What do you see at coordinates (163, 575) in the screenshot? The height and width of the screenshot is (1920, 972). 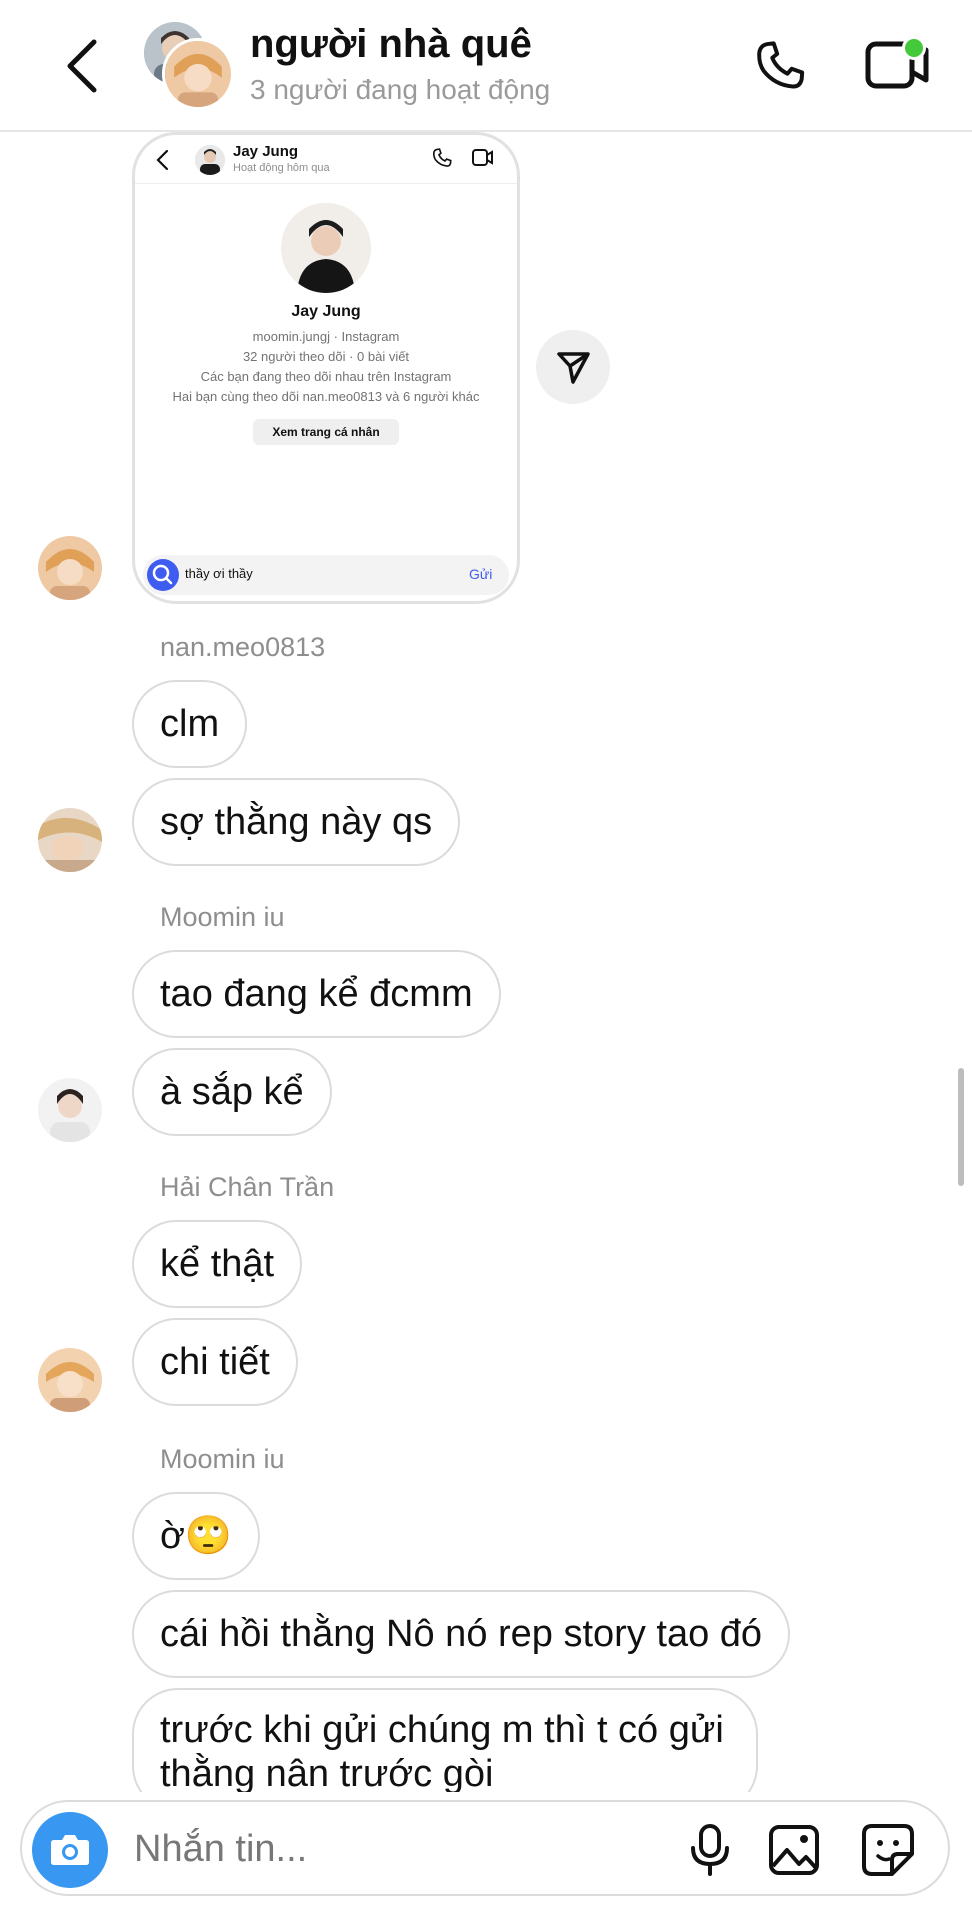 I see `card-search-icon` at bounding box center [163, 575].